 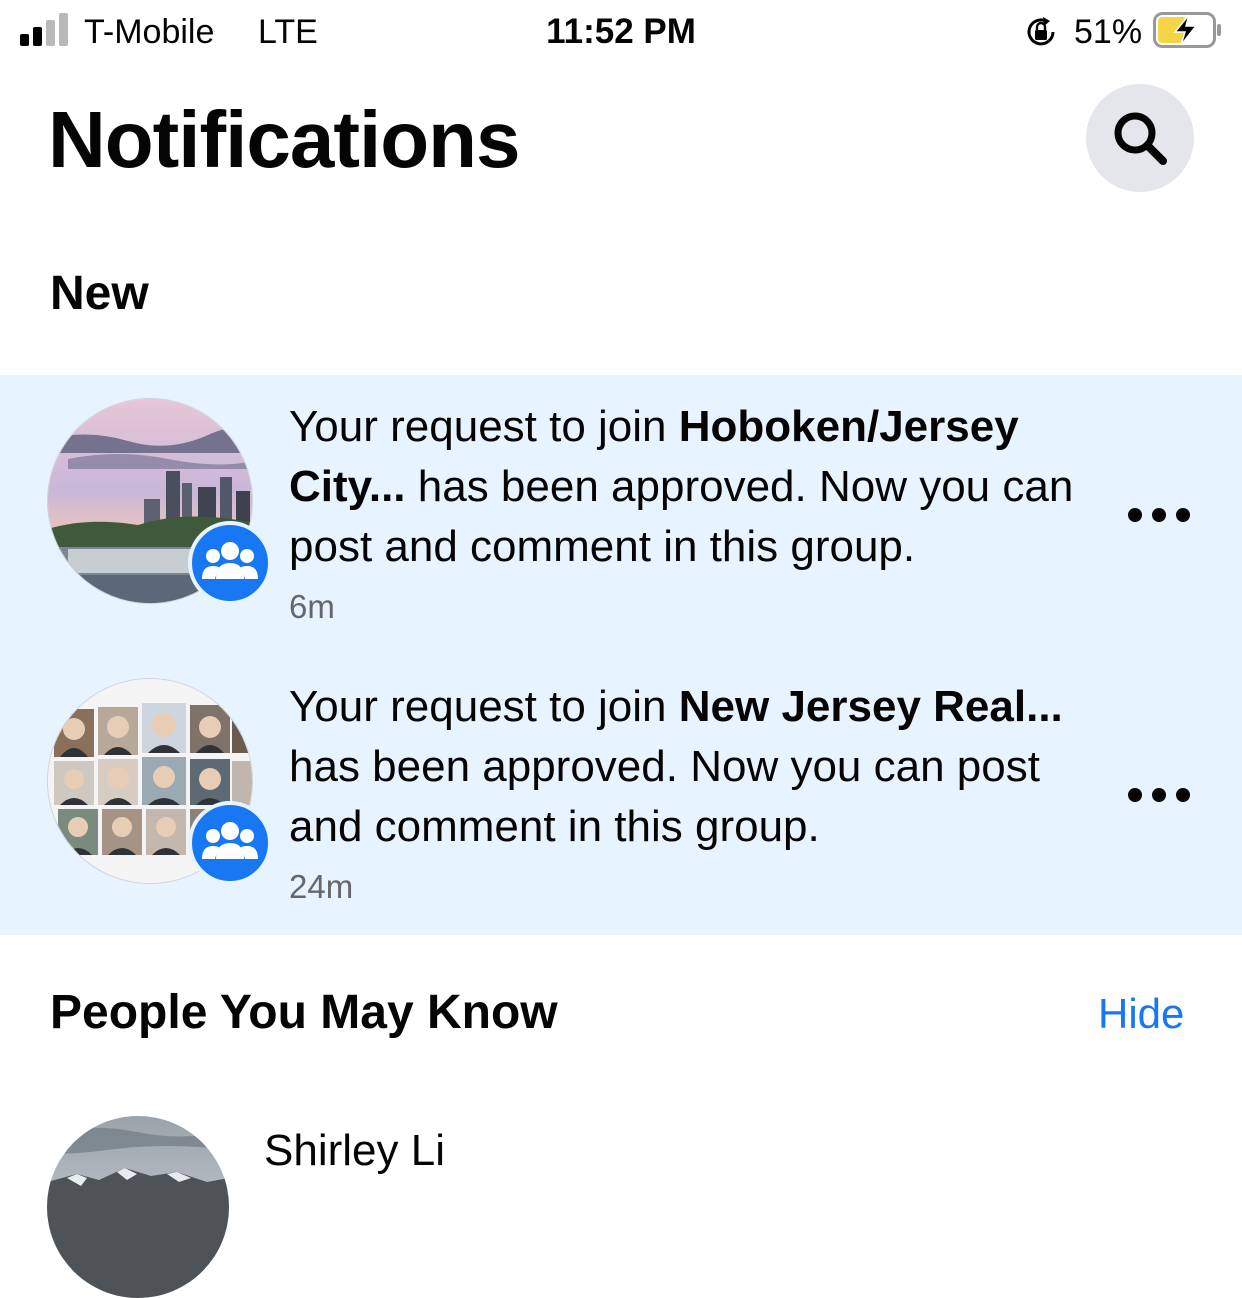 I want to click on search-icon, so click(x=1140, y=138).